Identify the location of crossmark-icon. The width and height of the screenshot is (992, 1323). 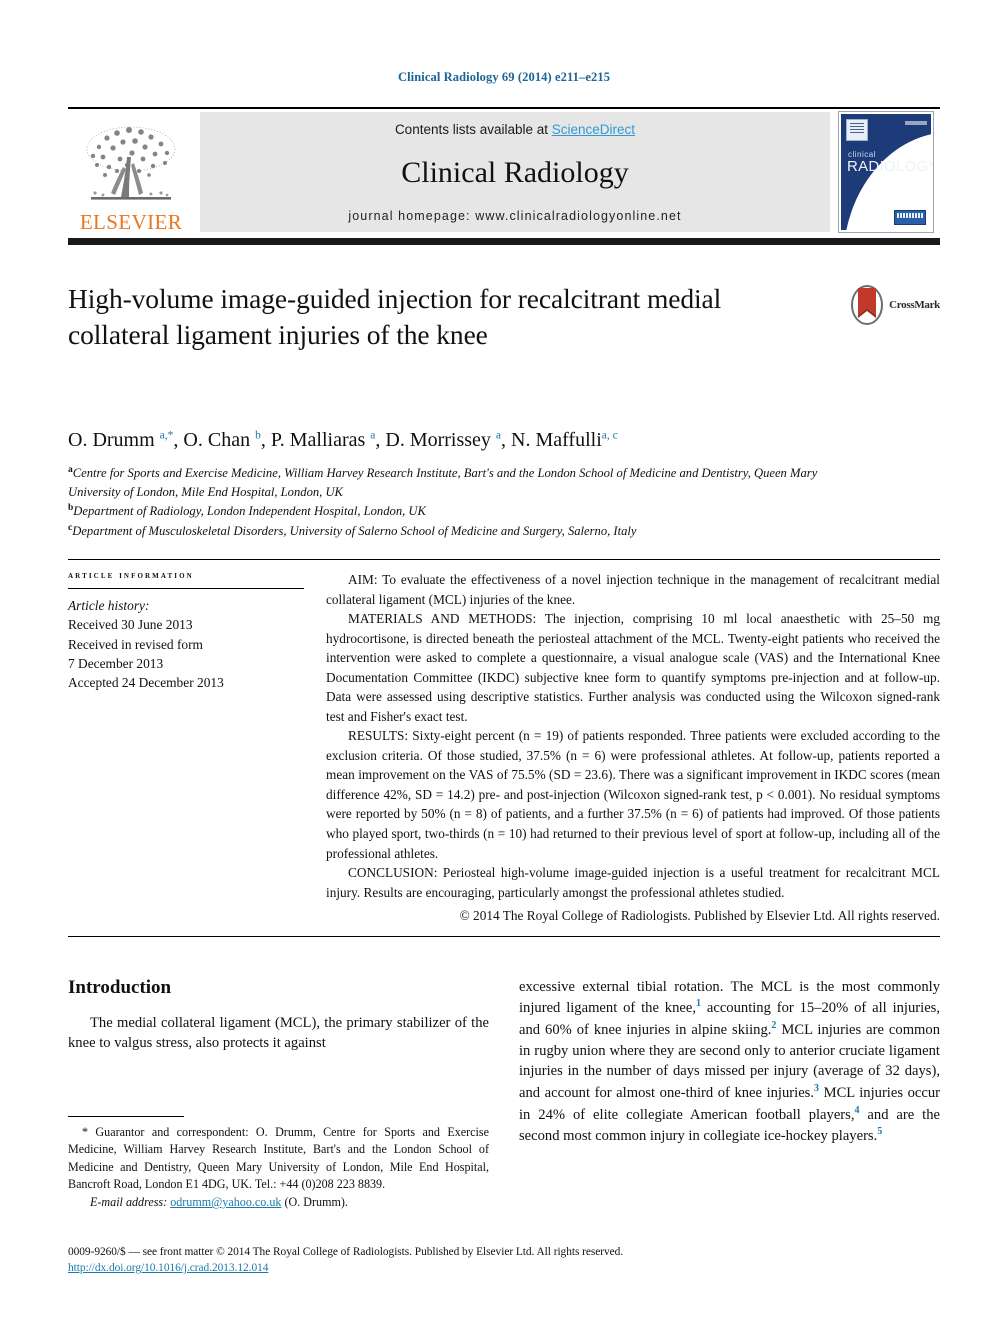
(867, 305).